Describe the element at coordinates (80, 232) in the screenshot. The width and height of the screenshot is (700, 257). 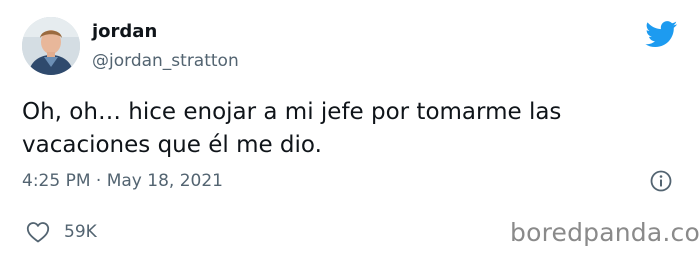
I see `like-count: 59K` at that location.